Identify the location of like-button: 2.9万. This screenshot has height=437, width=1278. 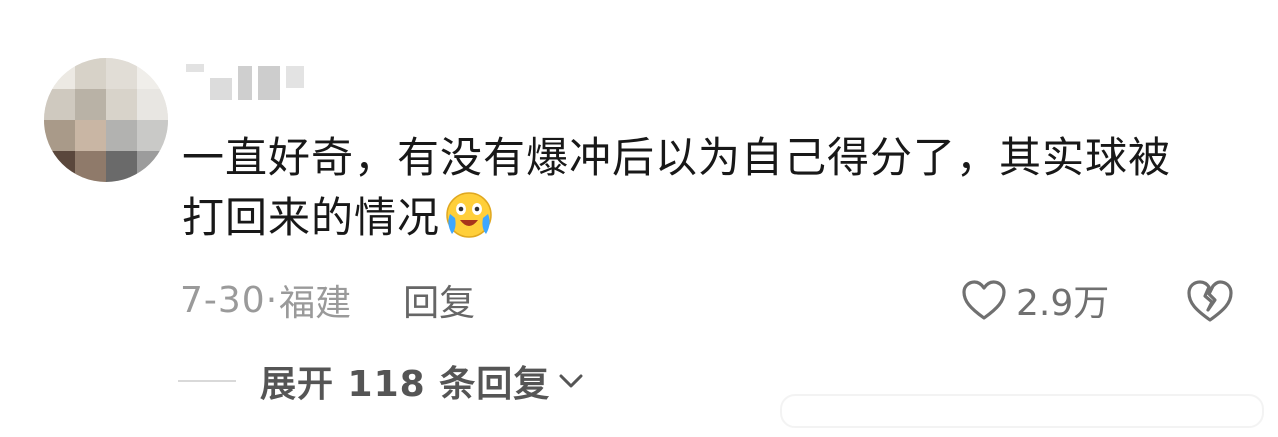
(1034, 300).